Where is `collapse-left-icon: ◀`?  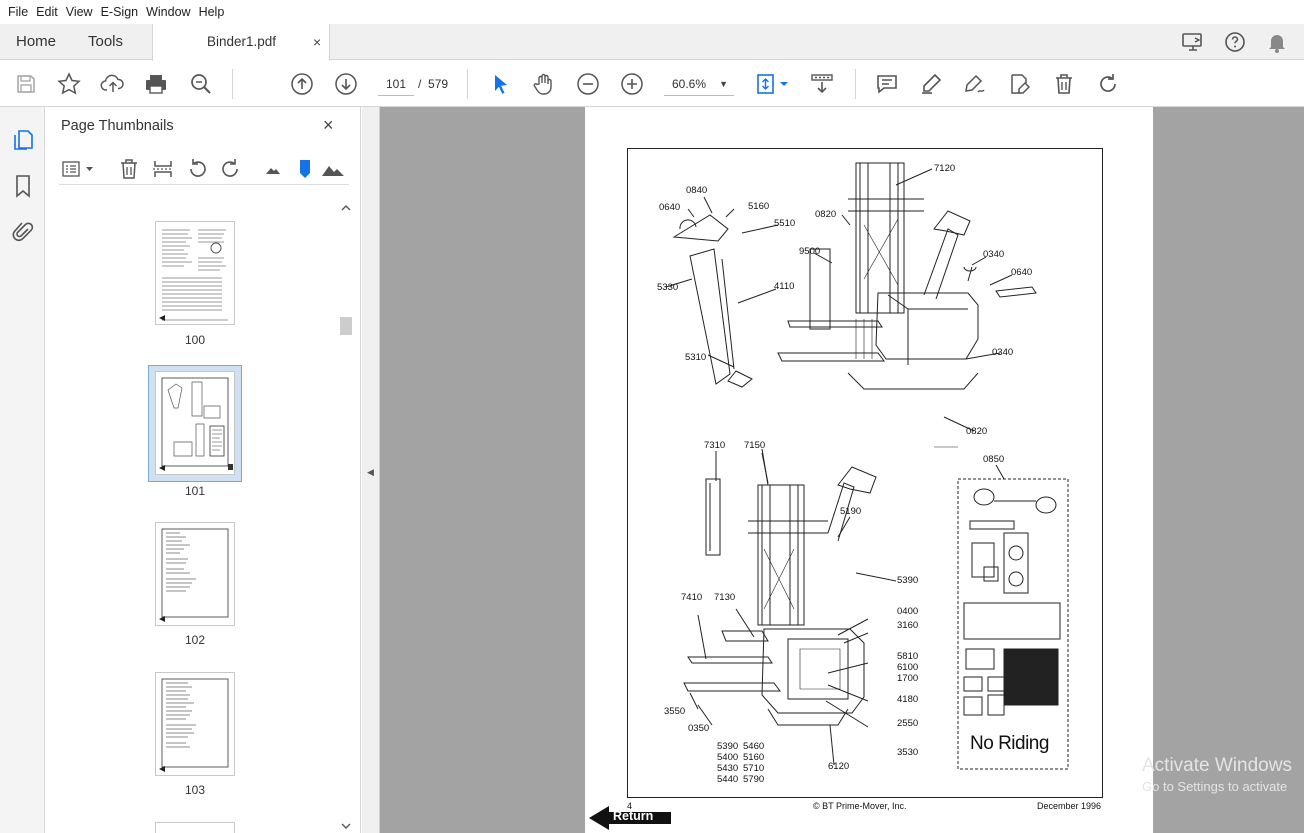
collapse-left-icon: ◀ is located at coordinates (370, 472).